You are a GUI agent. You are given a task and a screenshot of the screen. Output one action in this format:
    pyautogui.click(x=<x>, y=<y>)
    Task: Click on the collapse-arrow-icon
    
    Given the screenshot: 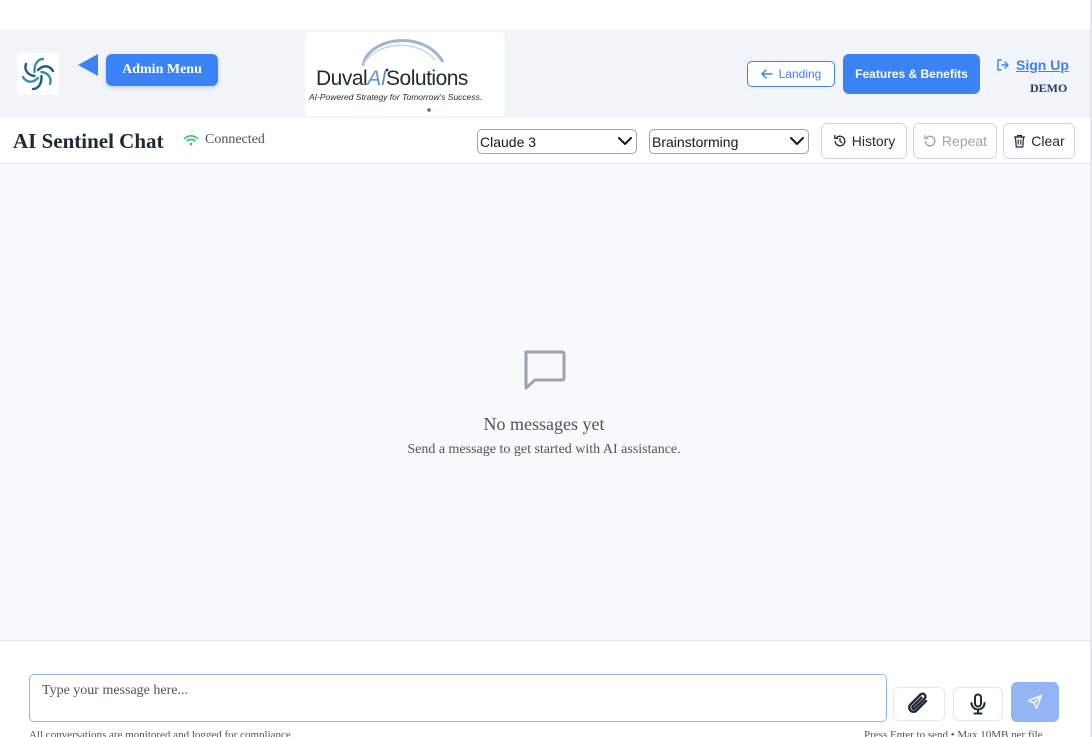 What is the action you would take?
    pyautogui.click(x=88, y=65)
    